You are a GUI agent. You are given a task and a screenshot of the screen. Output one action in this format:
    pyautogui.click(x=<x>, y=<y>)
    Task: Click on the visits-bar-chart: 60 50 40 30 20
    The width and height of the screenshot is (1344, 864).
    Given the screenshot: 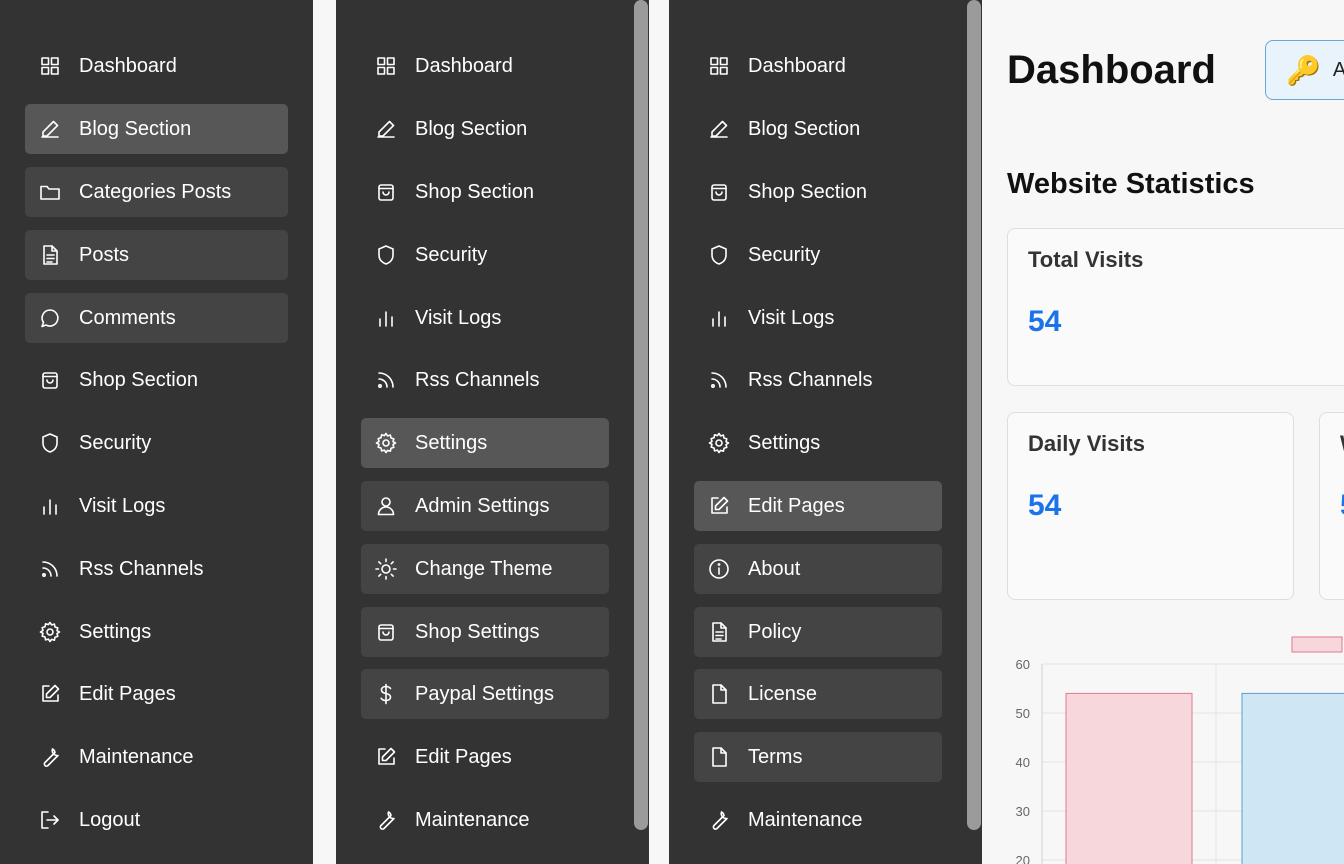 What is the action you would take?
    pyautogui.click(x=1180, y=750)
    